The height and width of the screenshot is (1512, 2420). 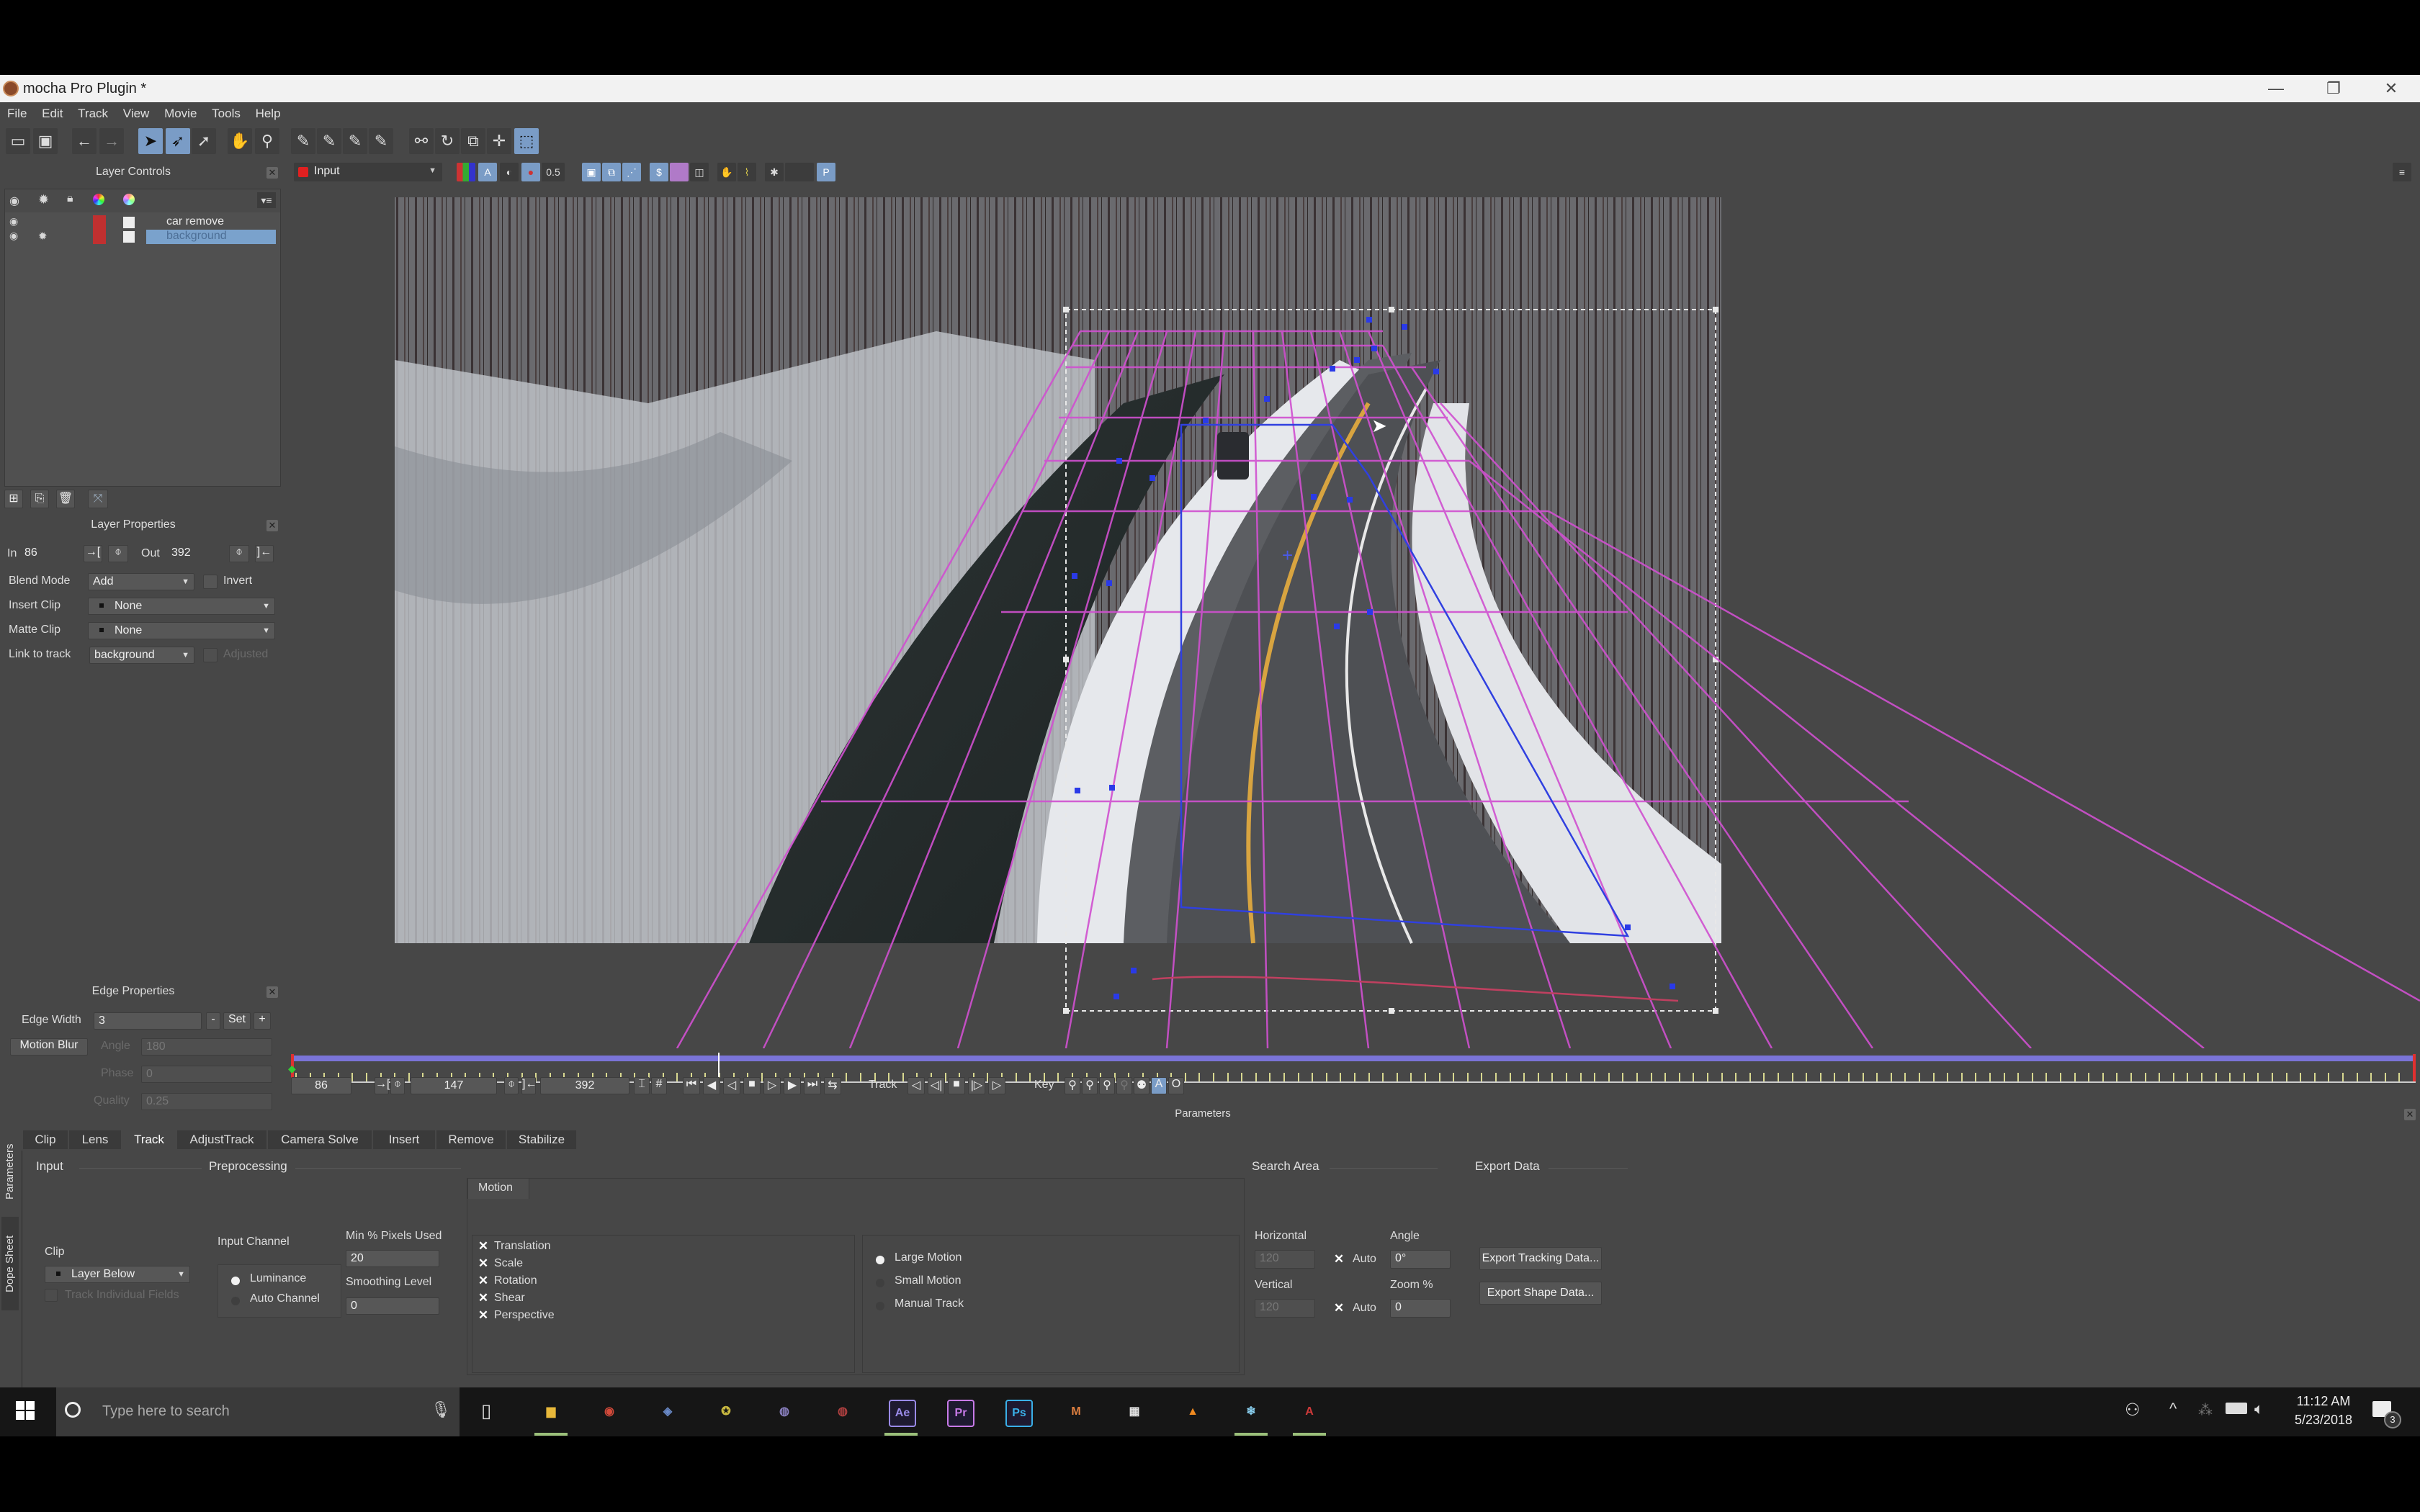 I want to click on go-to-start-icon: ⏮, so click(x=691, y=1085).